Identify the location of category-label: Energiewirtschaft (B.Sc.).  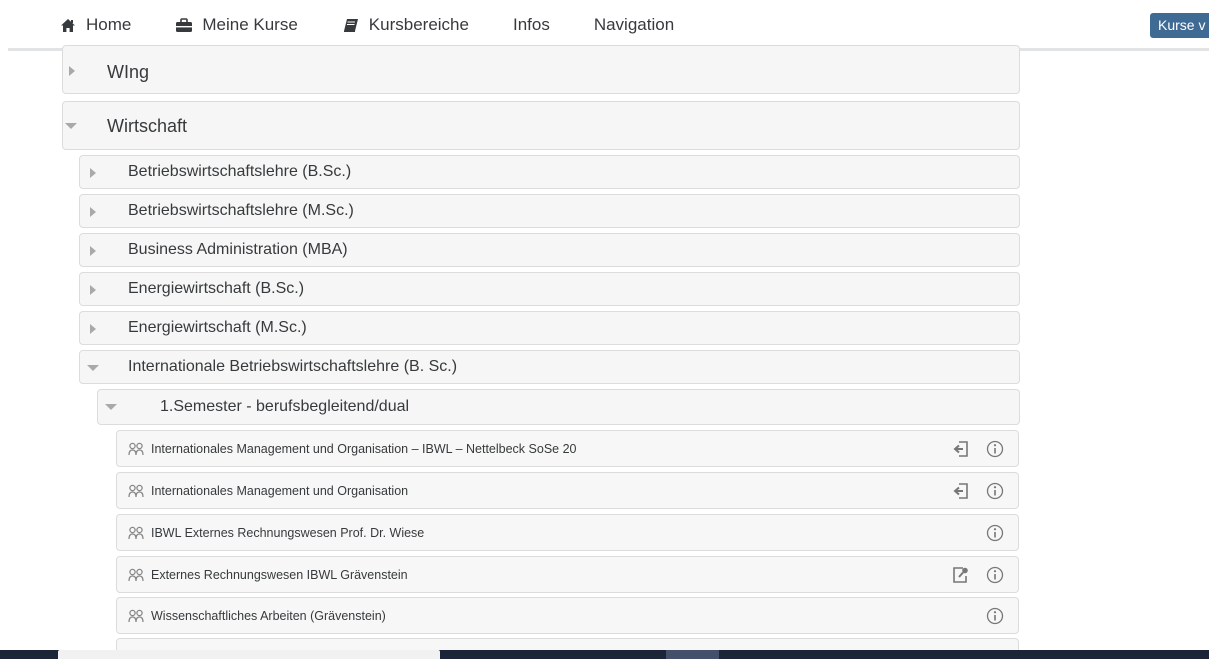
(216, 288).